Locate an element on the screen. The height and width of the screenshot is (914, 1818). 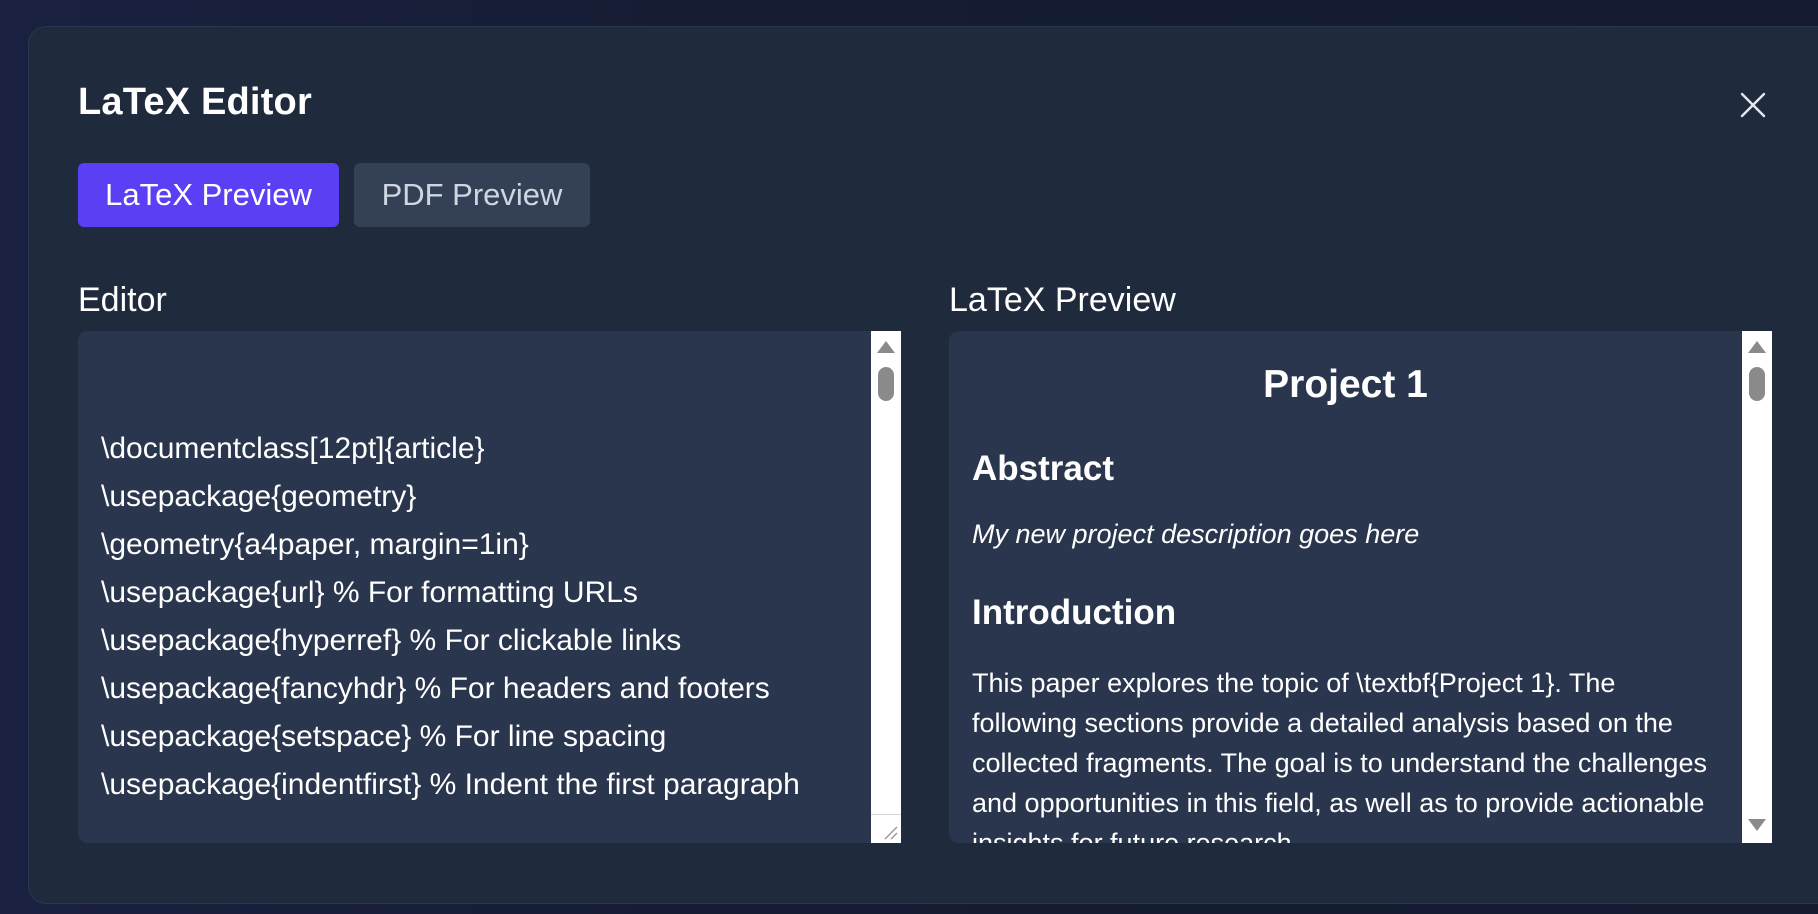
scroll-down-arrow-icon is located at coordinates (1757, 825).